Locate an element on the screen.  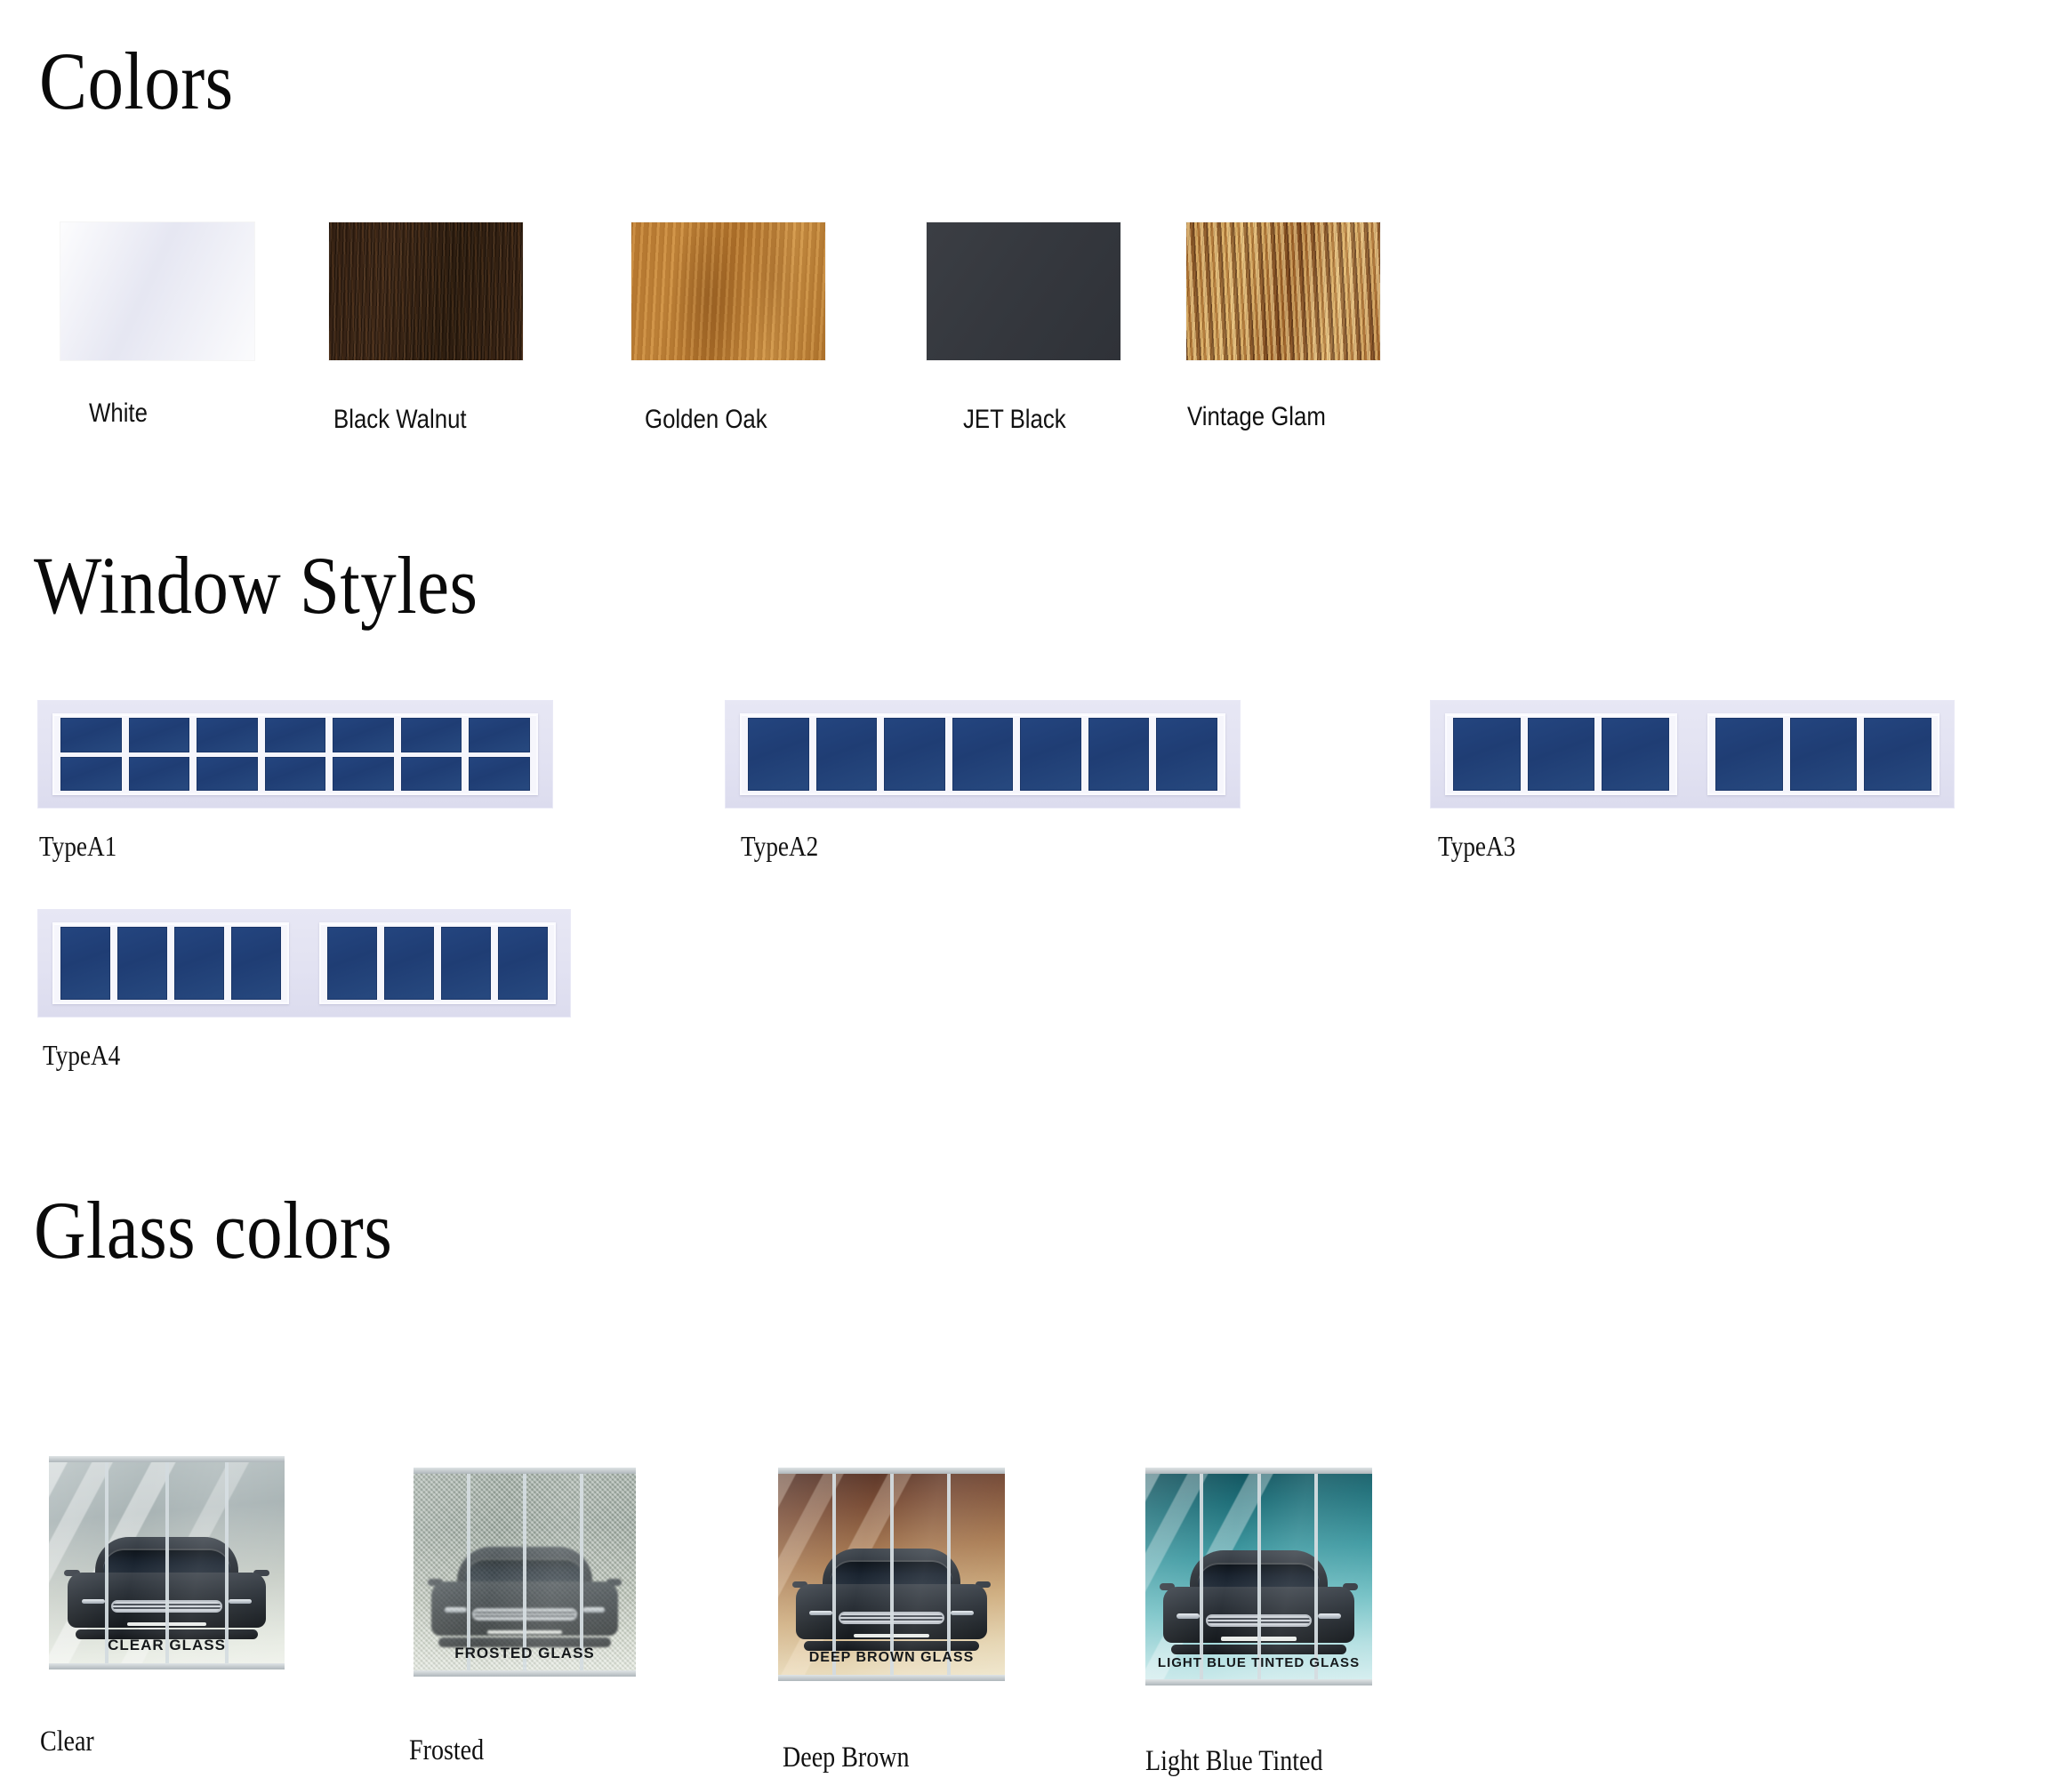
glass-colors-section-heading: Glass colors is located at coordinates (213, 1230).